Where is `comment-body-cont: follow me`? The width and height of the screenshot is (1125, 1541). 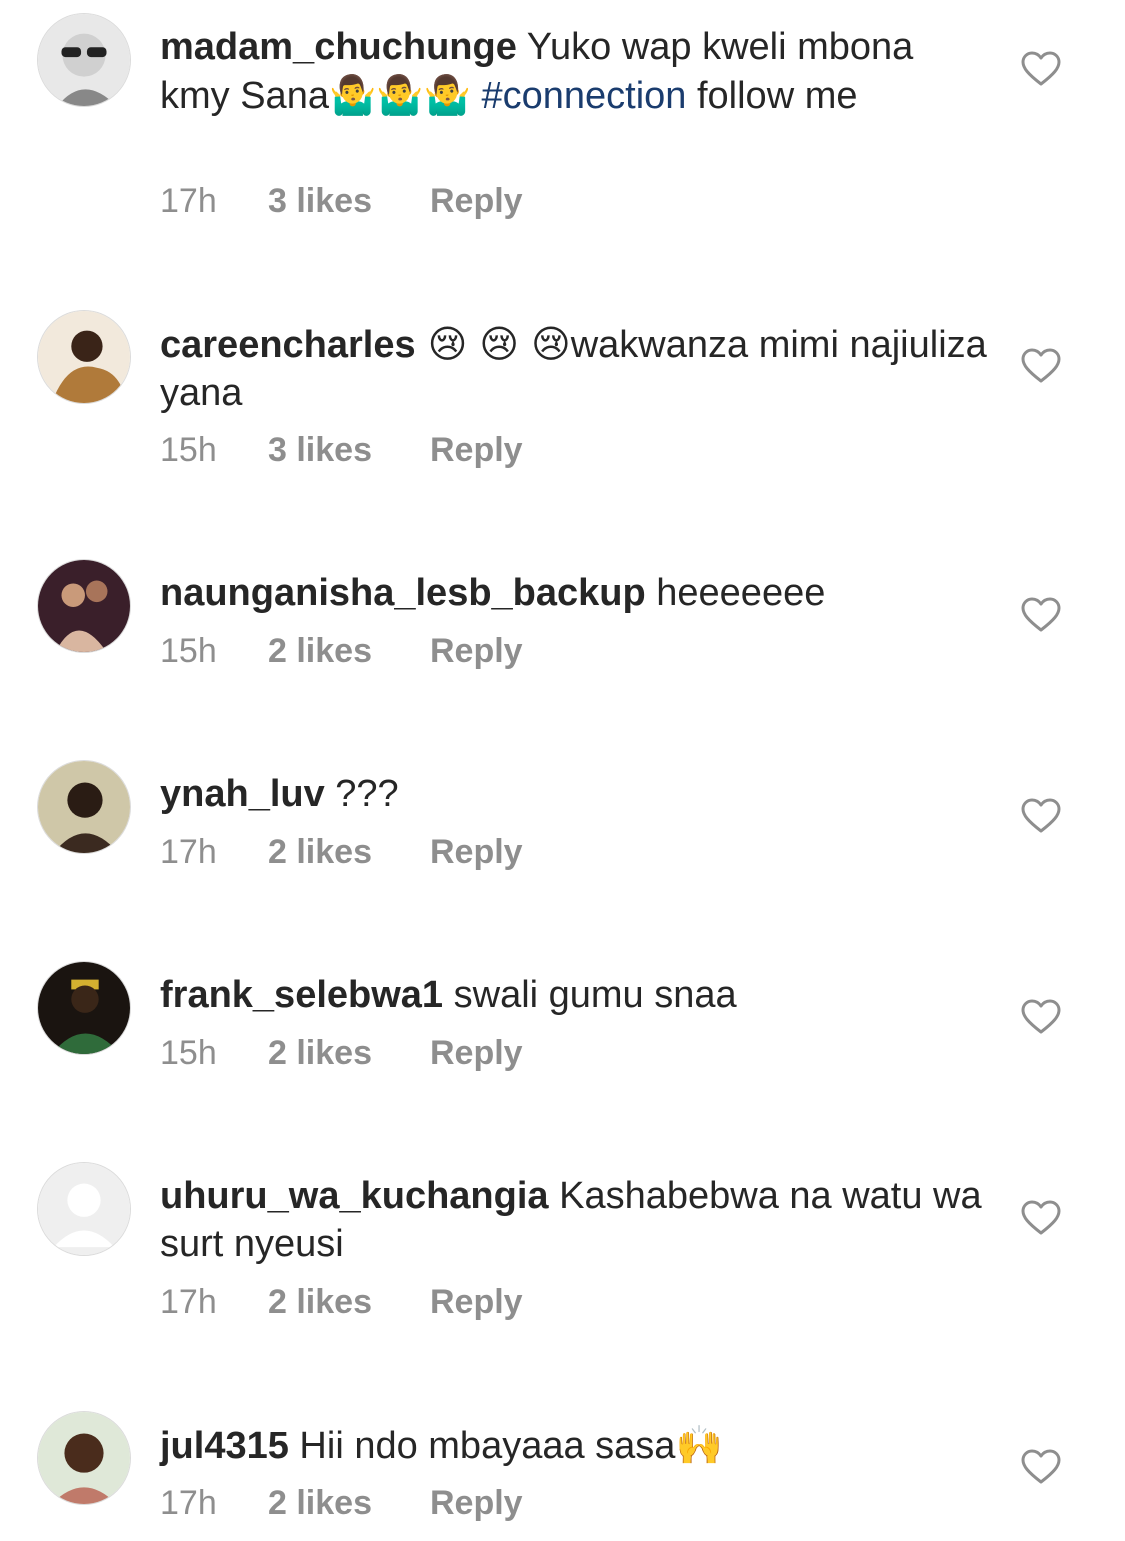 comment-body-cont: follow me is located at coordinates (772, 96).